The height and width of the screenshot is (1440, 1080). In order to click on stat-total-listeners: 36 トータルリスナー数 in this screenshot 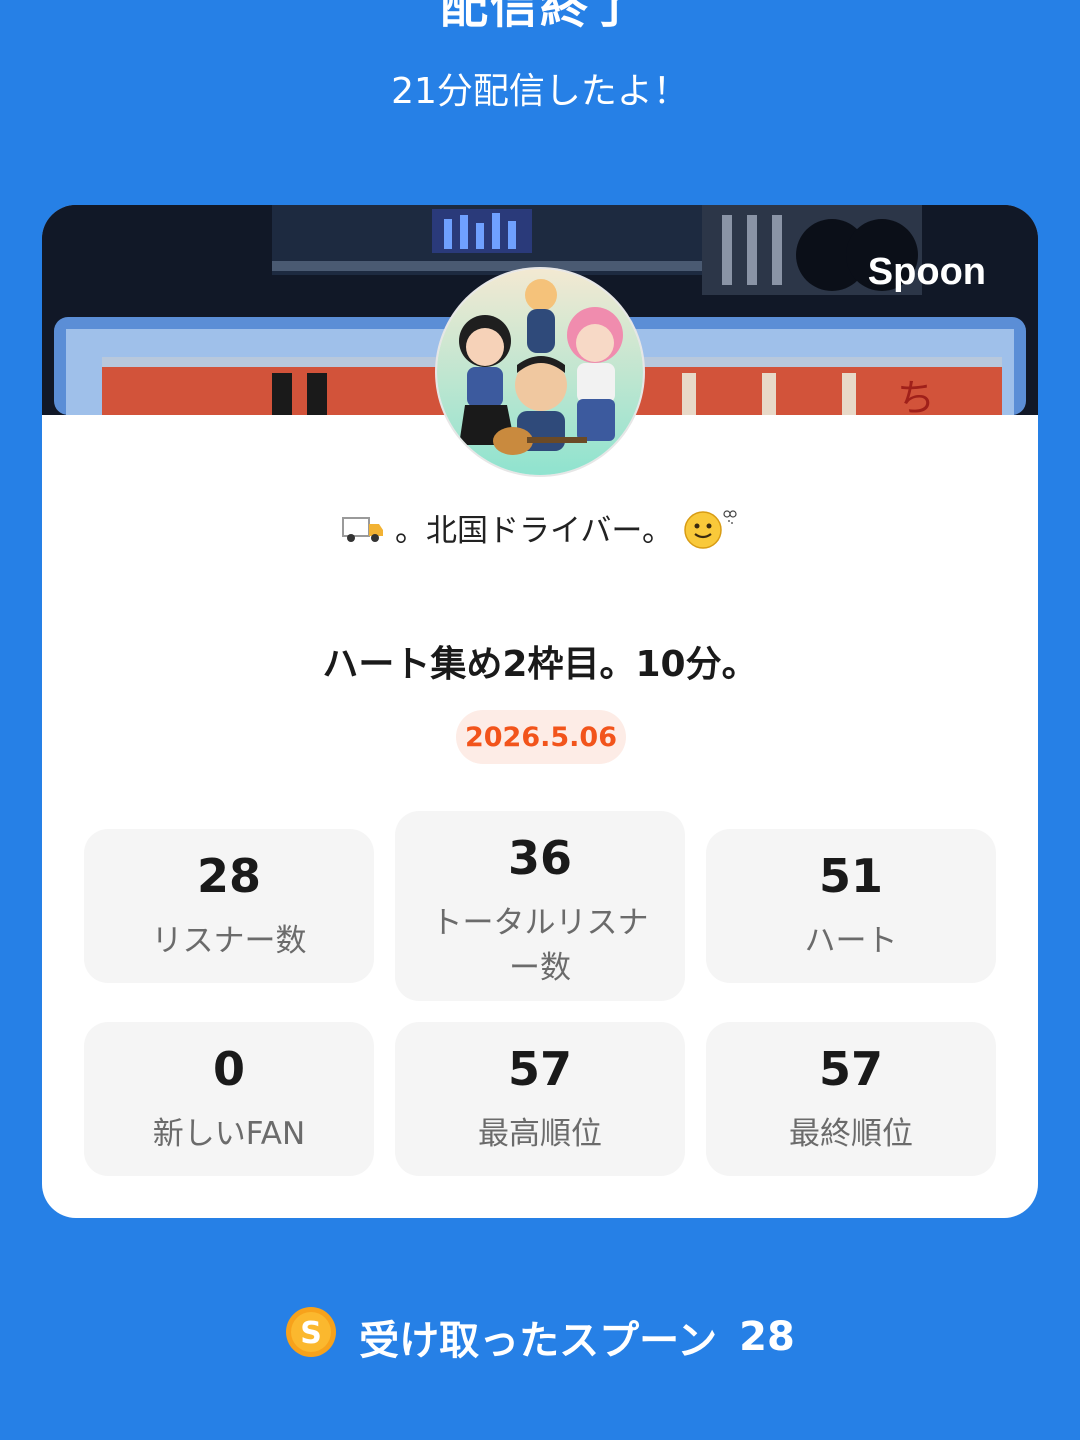, I will do `click(540, 906)`.